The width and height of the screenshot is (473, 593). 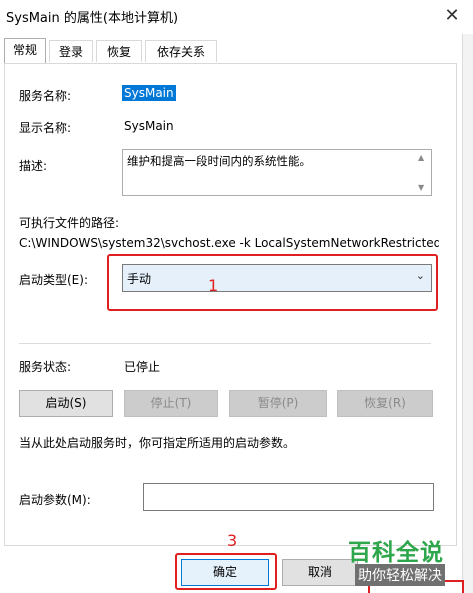 I want to click on resume-button: 恢复(R), so click(x=385, y=403).